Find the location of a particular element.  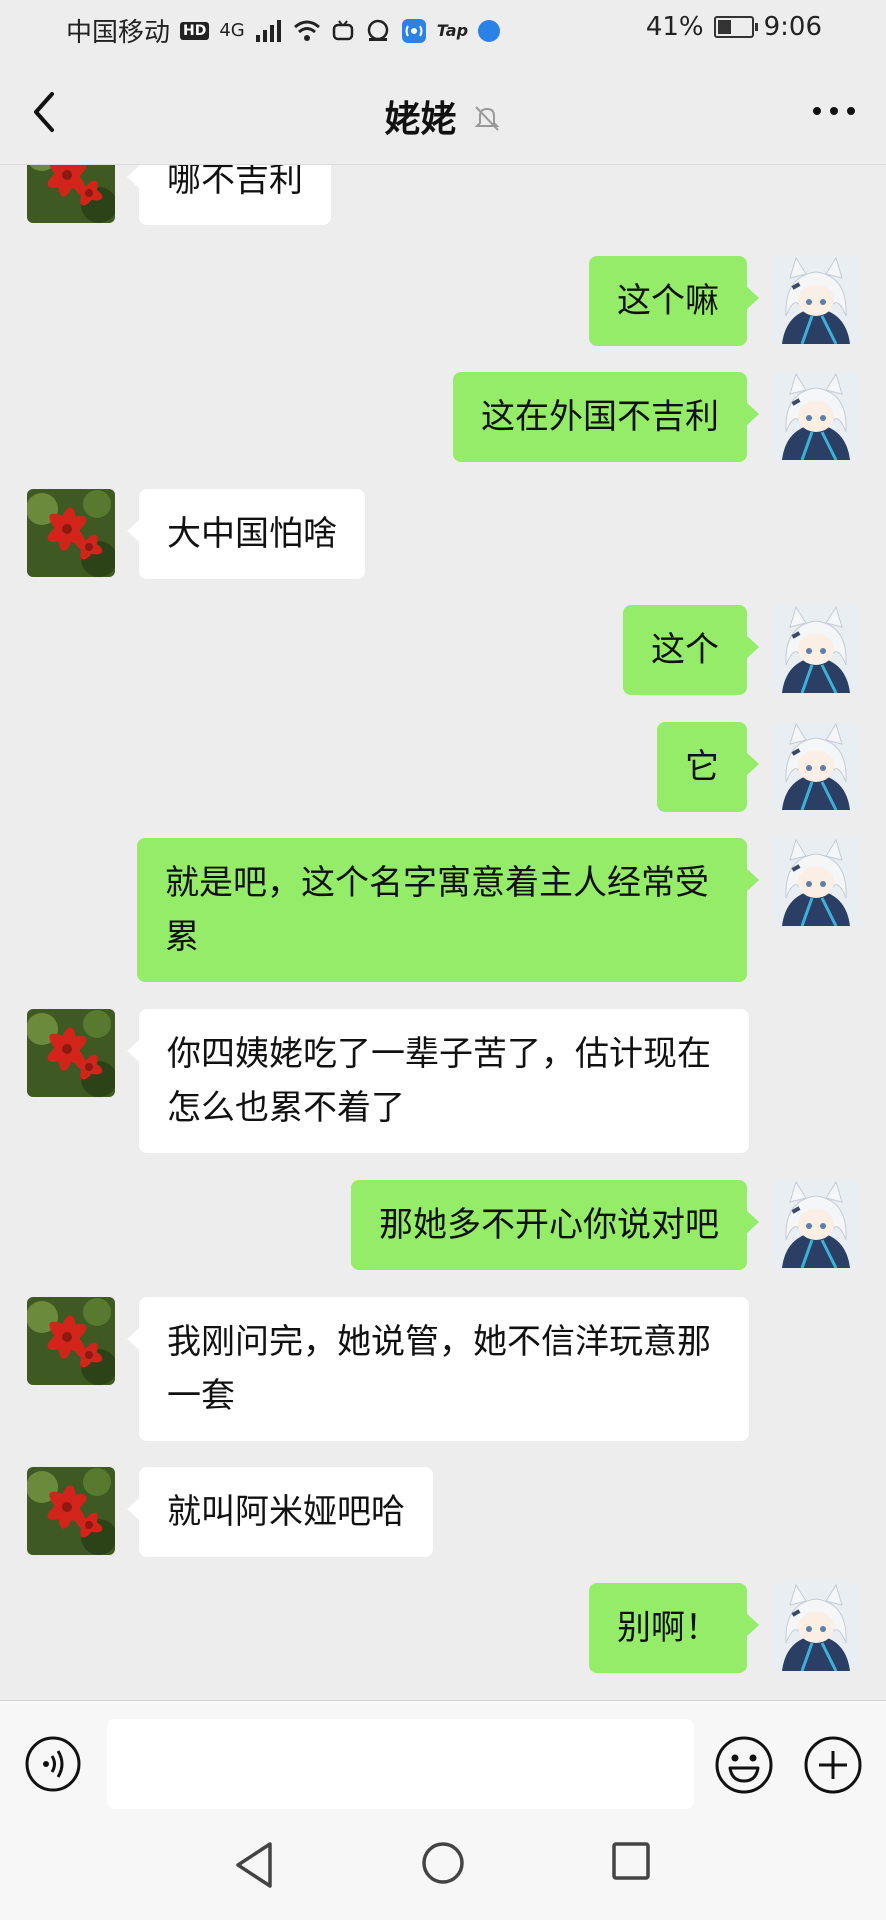

browser-app-icon is located at coordinates (489, 30).